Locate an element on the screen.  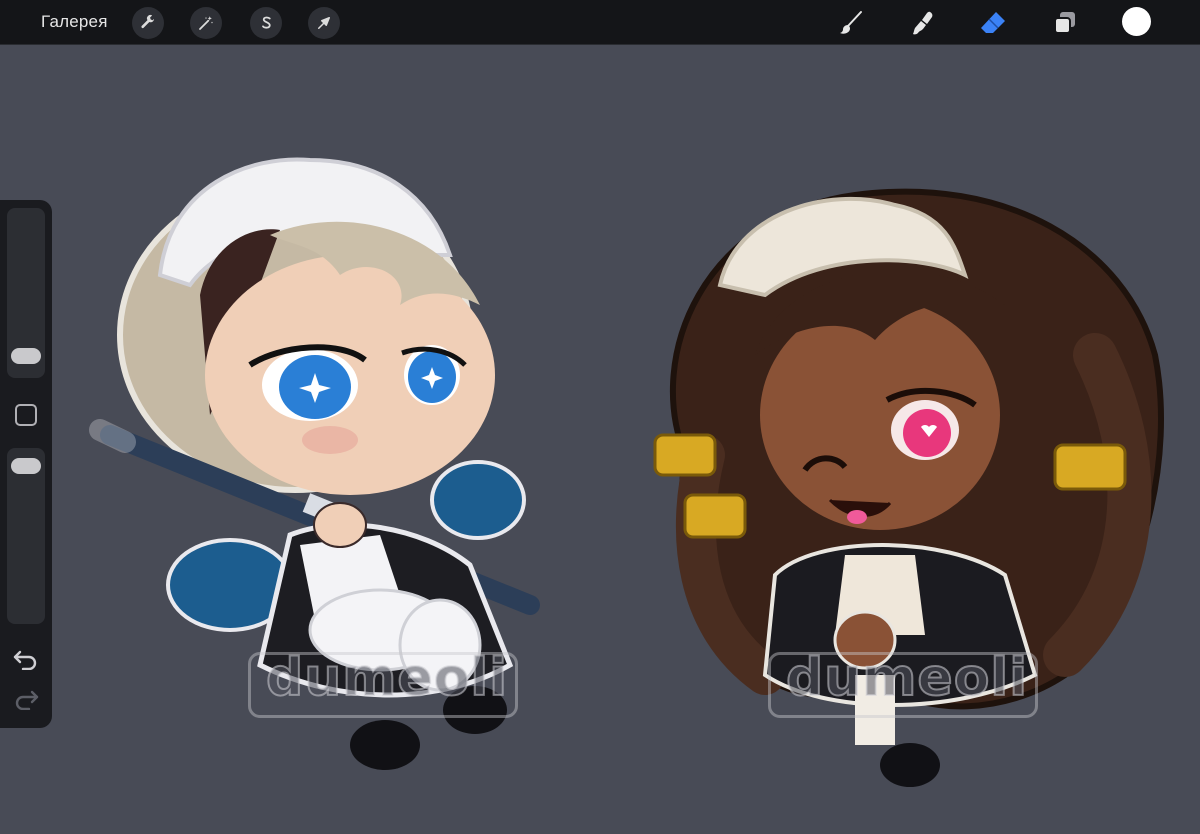
arrow-cursor-icon is located at coordinates (324, 23).